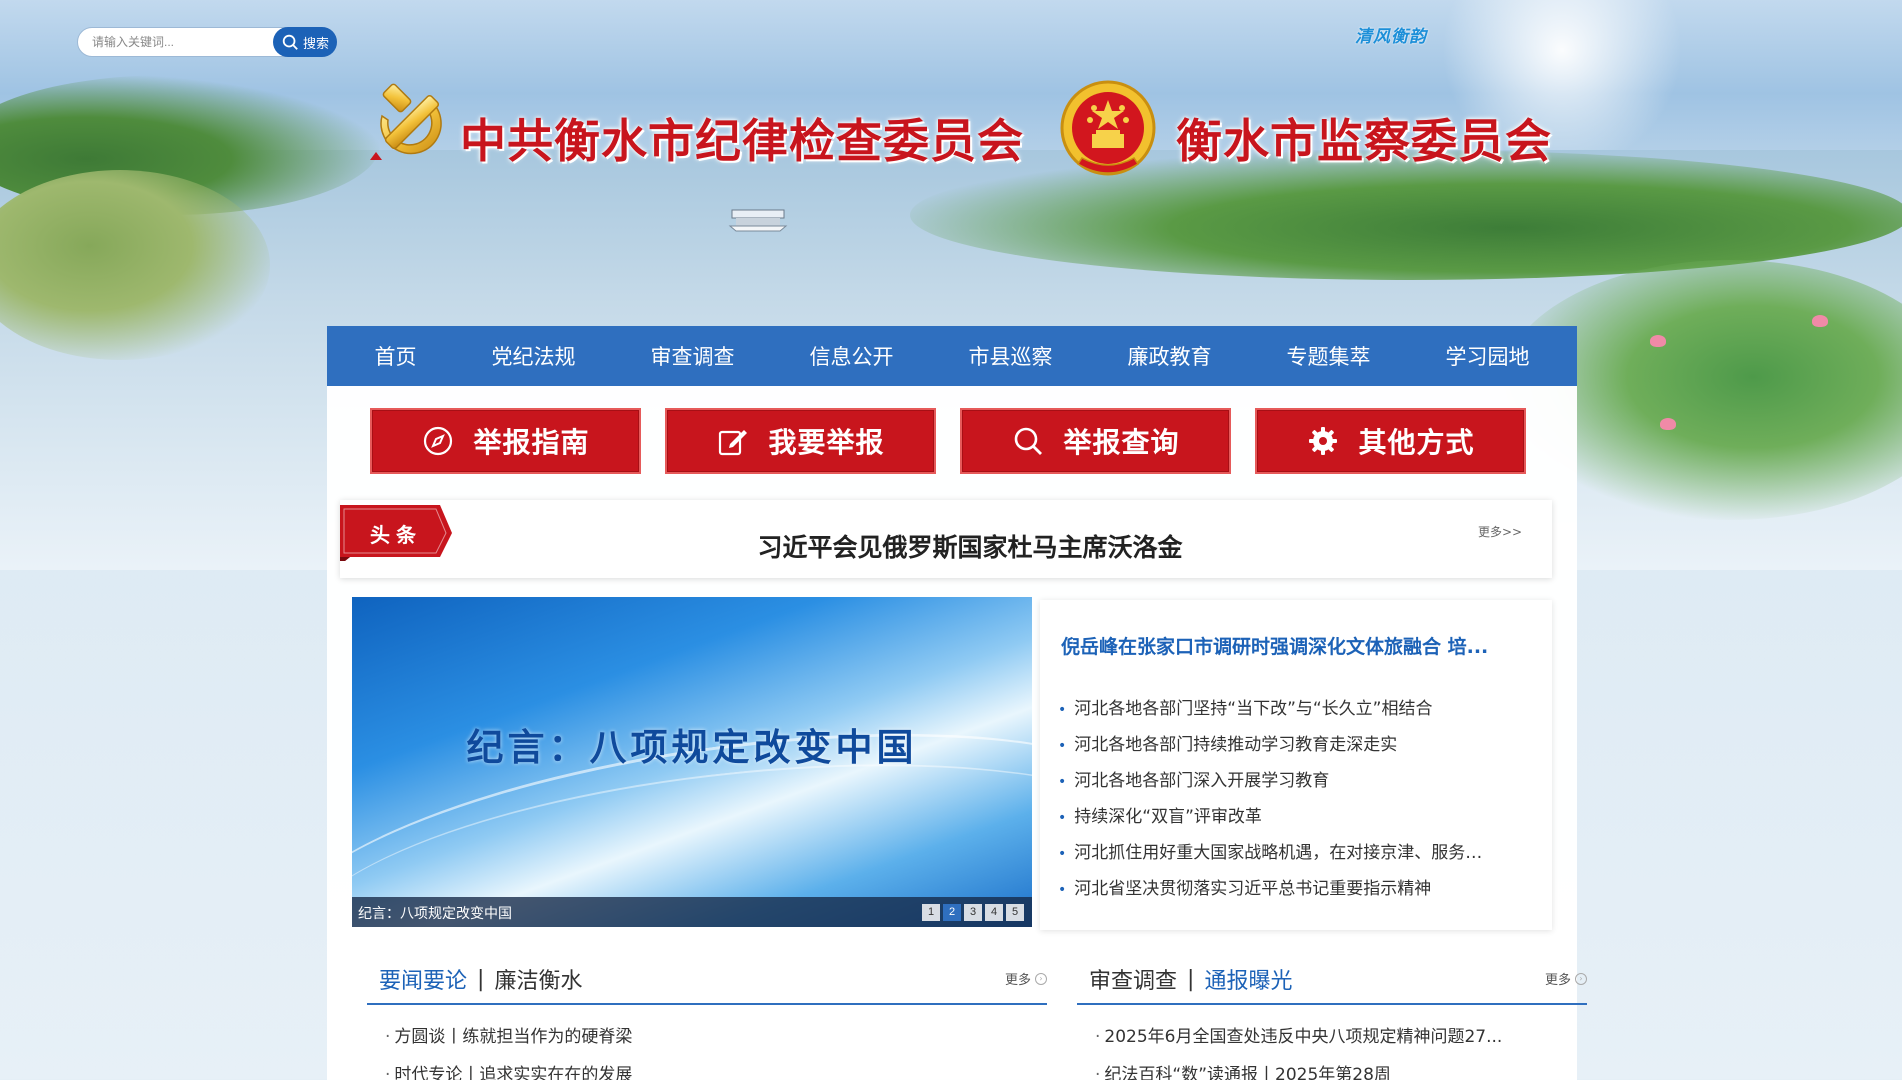 Image resolution: width=1902 pixels, height=1080 pixels. I want to click on nav-item-disclosure: 信息公开, so click(852, 356).